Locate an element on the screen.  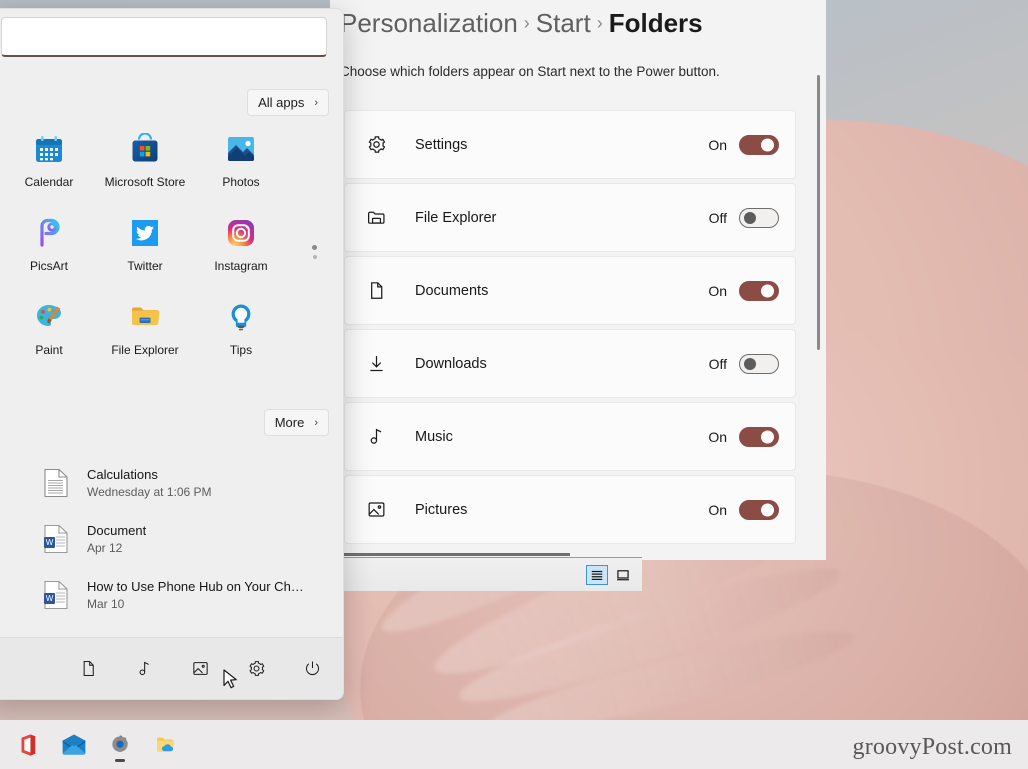
toggle-music is located at coordinates (759, 436).